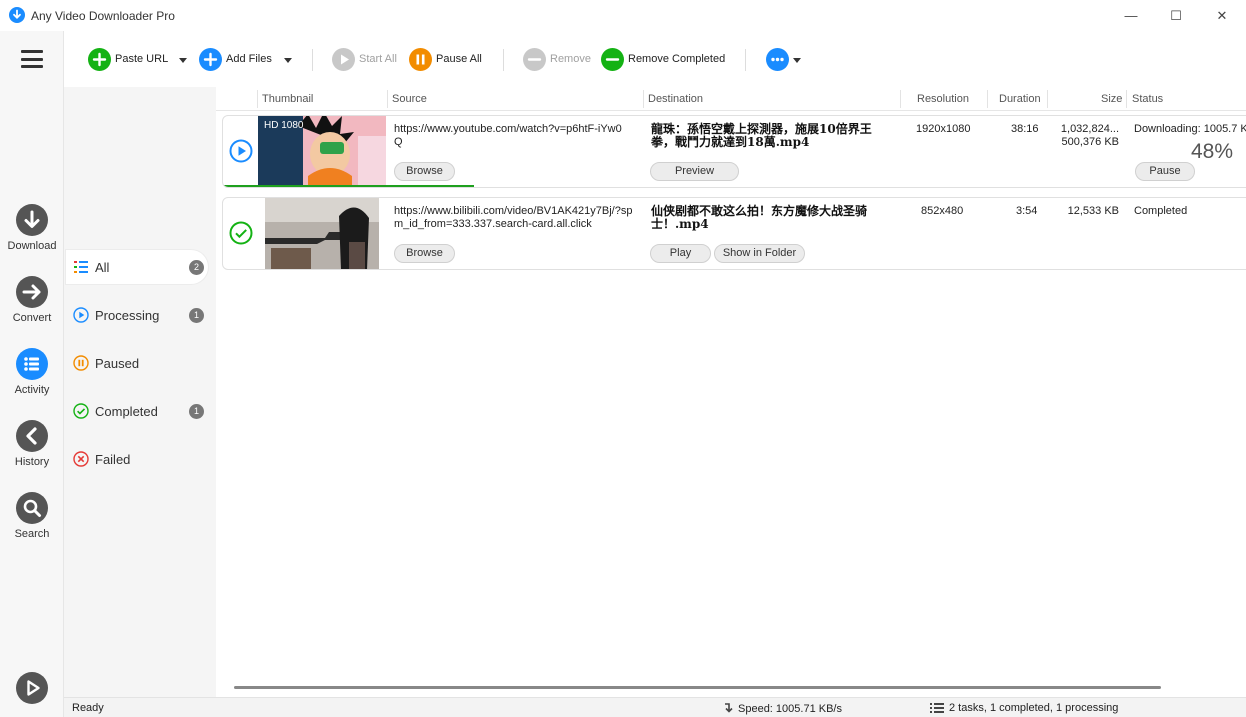  I want to click on filter-completed: Completed 1, so click(137, 411).